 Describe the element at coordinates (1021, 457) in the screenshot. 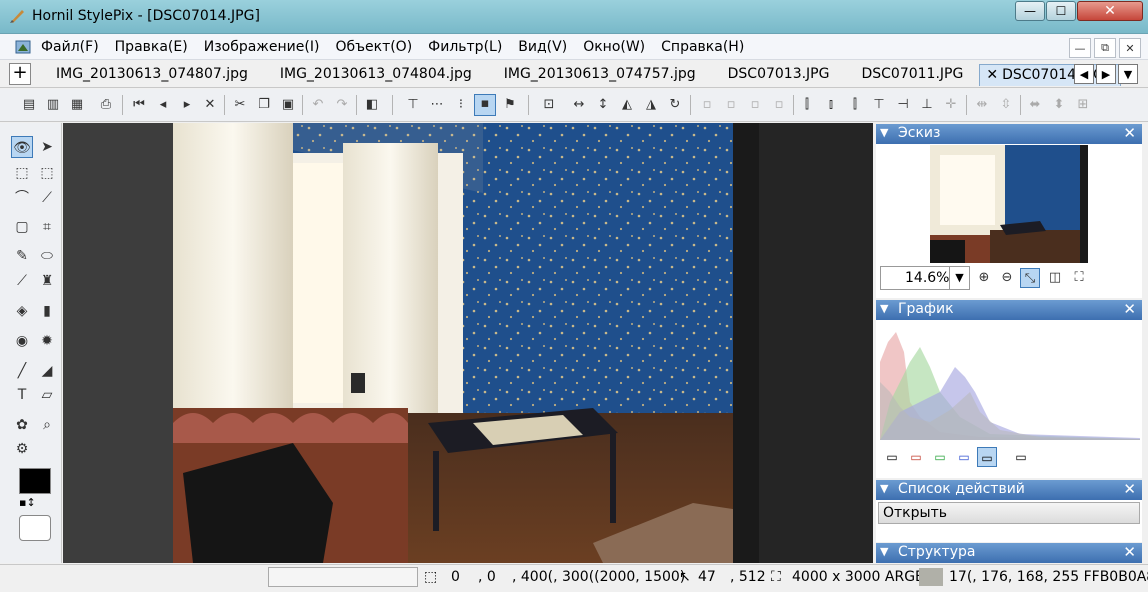

I see `histogram-settings-icon: ▭` at that location.